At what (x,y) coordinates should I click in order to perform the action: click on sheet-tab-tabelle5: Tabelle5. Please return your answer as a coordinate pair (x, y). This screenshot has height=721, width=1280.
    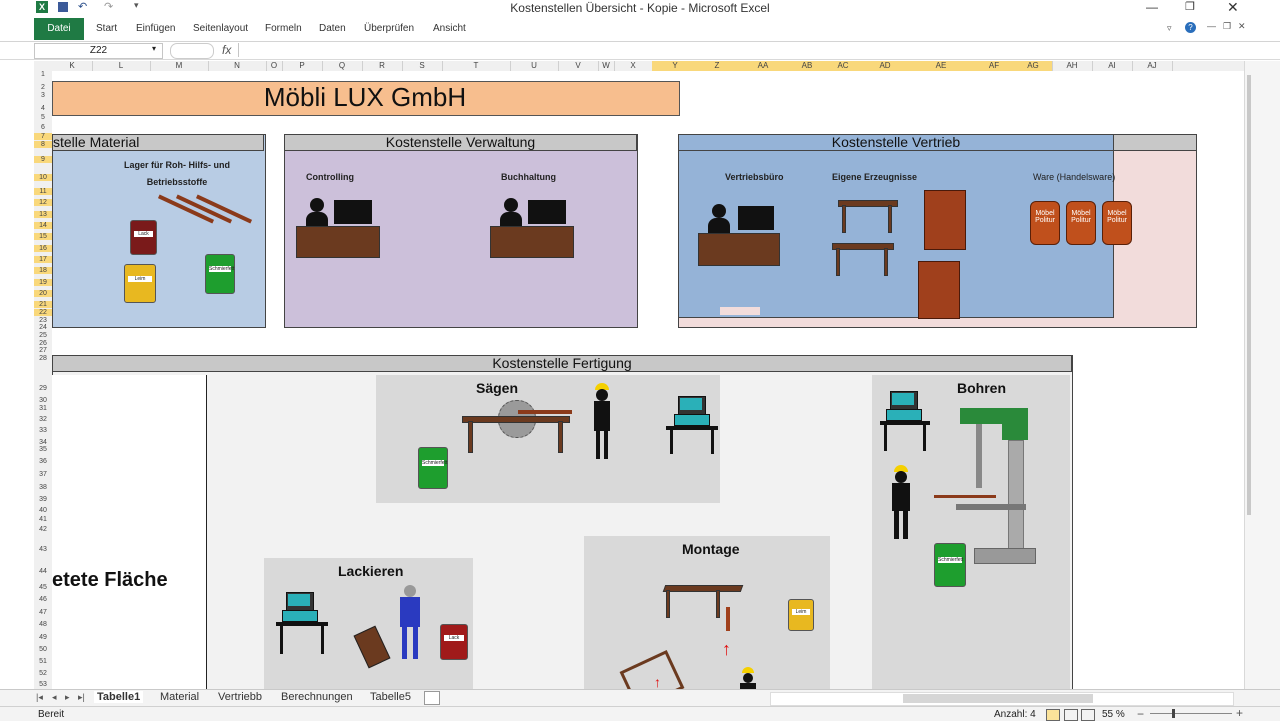
    Looking at the image, I should click on (390, 697).